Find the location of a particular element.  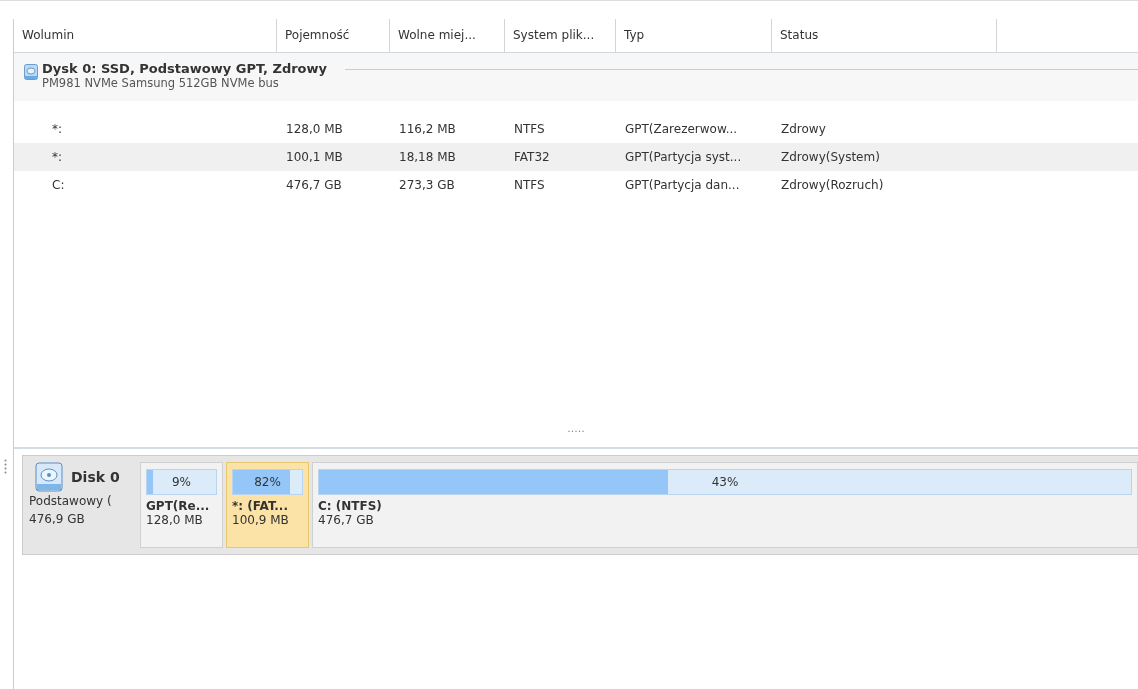

partition-block: 9% GPT(Re... 128,0 MB is located at coordinates (181, 505).